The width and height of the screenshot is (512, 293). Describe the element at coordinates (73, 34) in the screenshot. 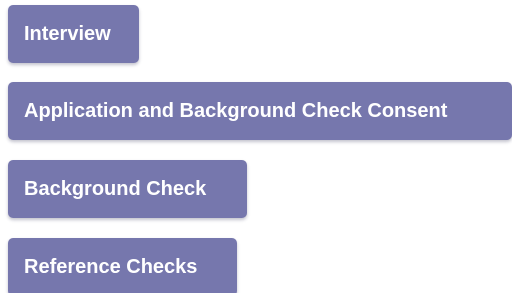

I see `interview-button: Interview` at that location.